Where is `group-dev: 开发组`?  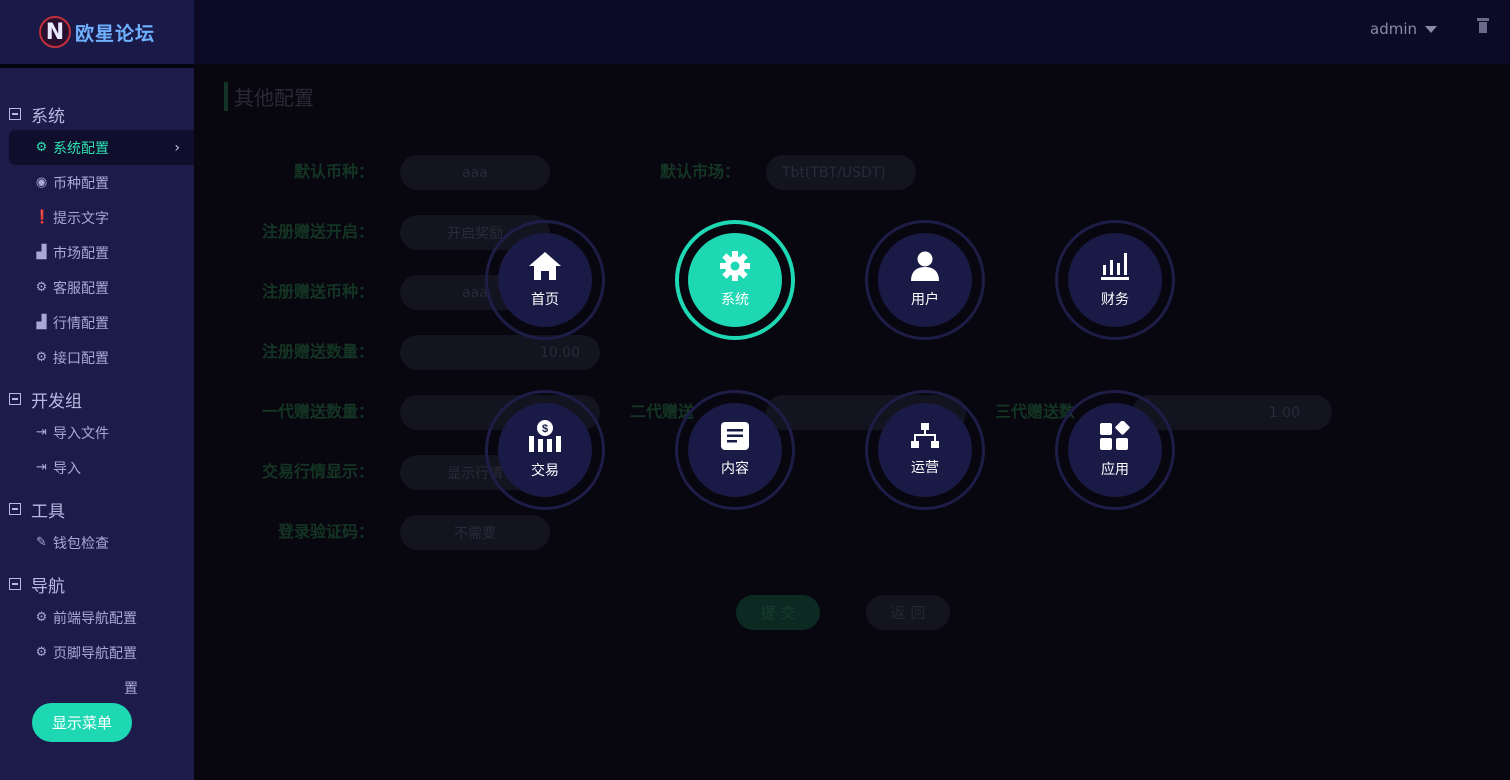
group-dev: 开发组 is located at coordinates (97, 399).